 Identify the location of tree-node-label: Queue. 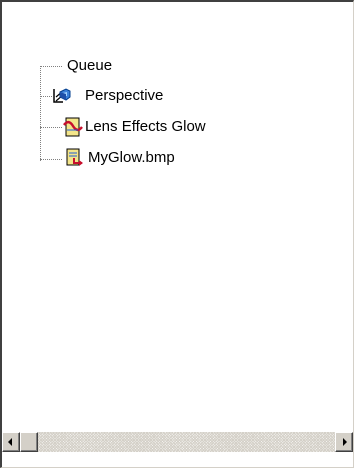
(90, 65).